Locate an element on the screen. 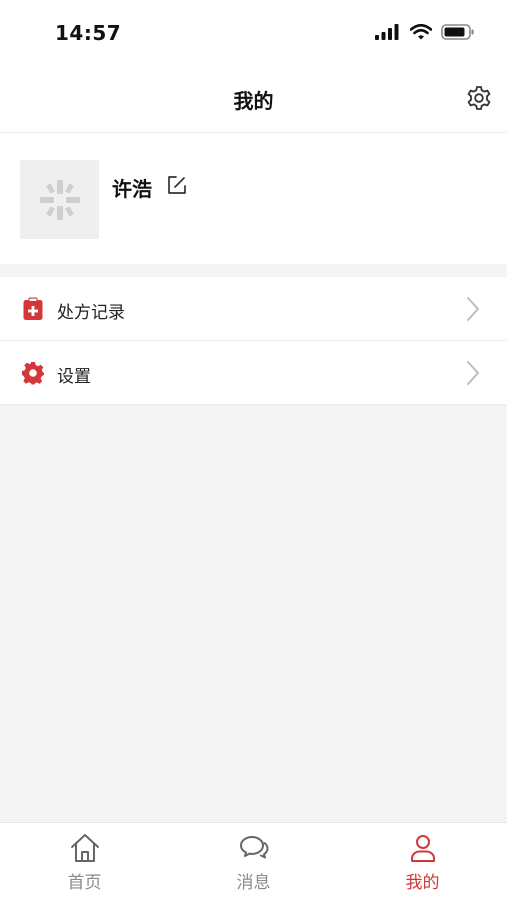 This screenshot has height=900, width=507. chat-icon is located at coordinates (253, 847).